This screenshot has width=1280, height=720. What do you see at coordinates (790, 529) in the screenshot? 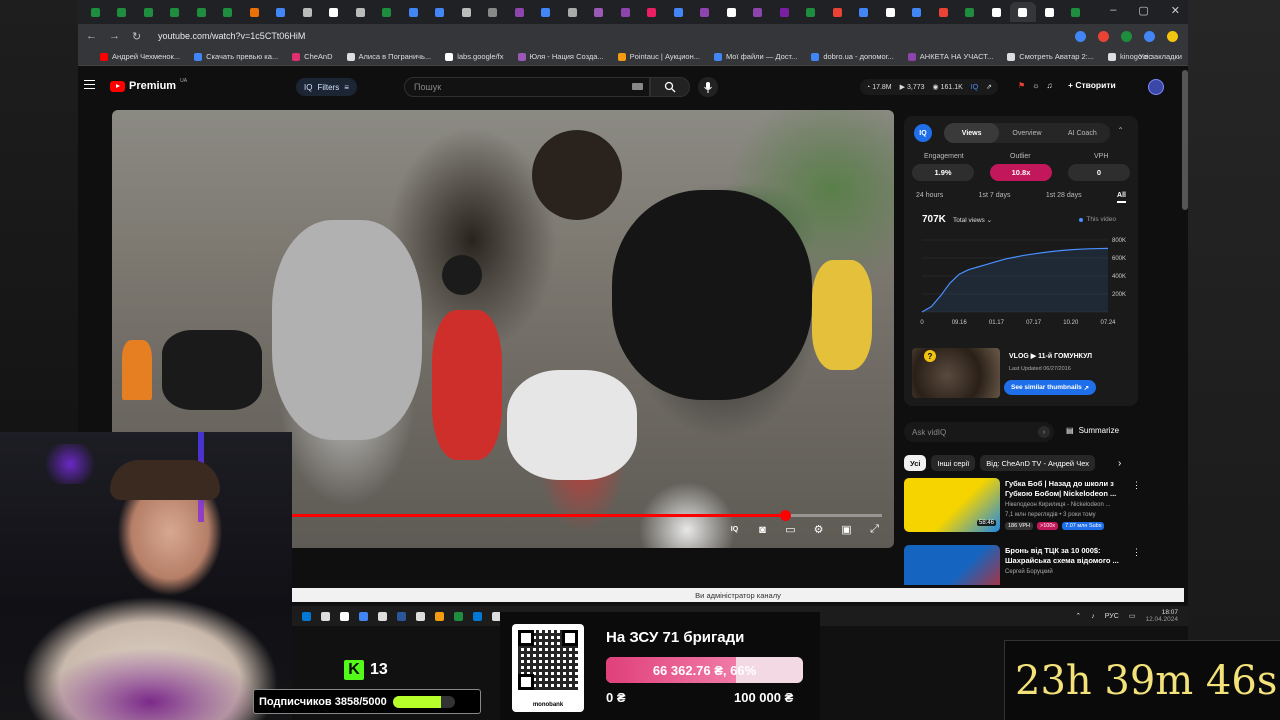
I see `subtitles-icon: ▭` at bounding box center [790, 529].